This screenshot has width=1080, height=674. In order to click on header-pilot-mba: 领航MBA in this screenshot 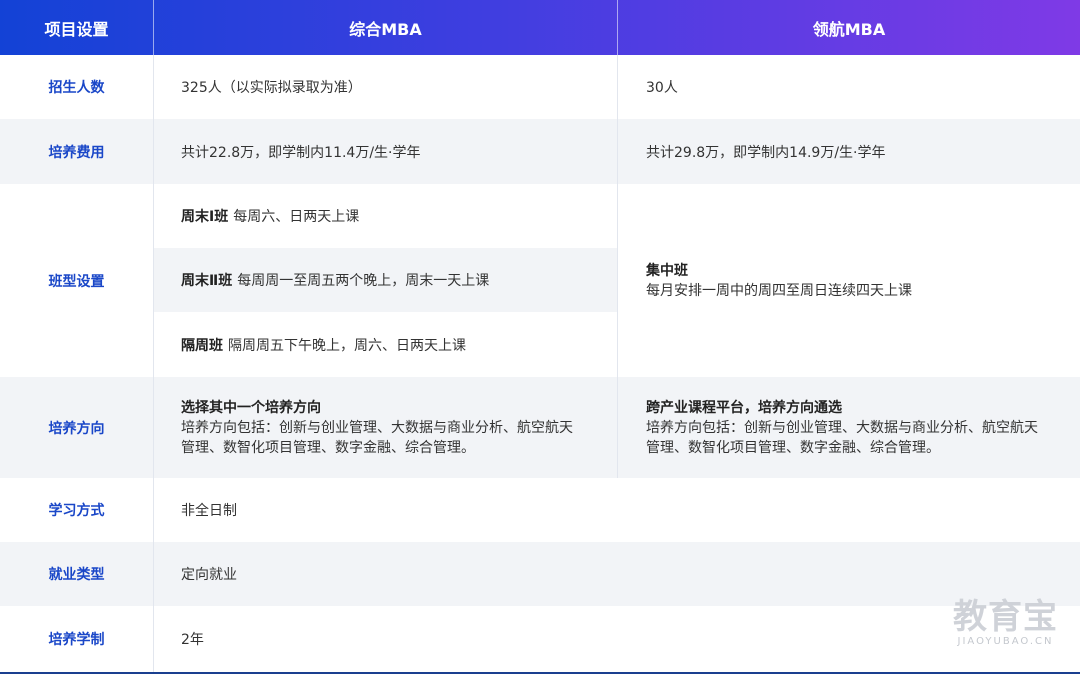, I will do `click(849, 29)`.